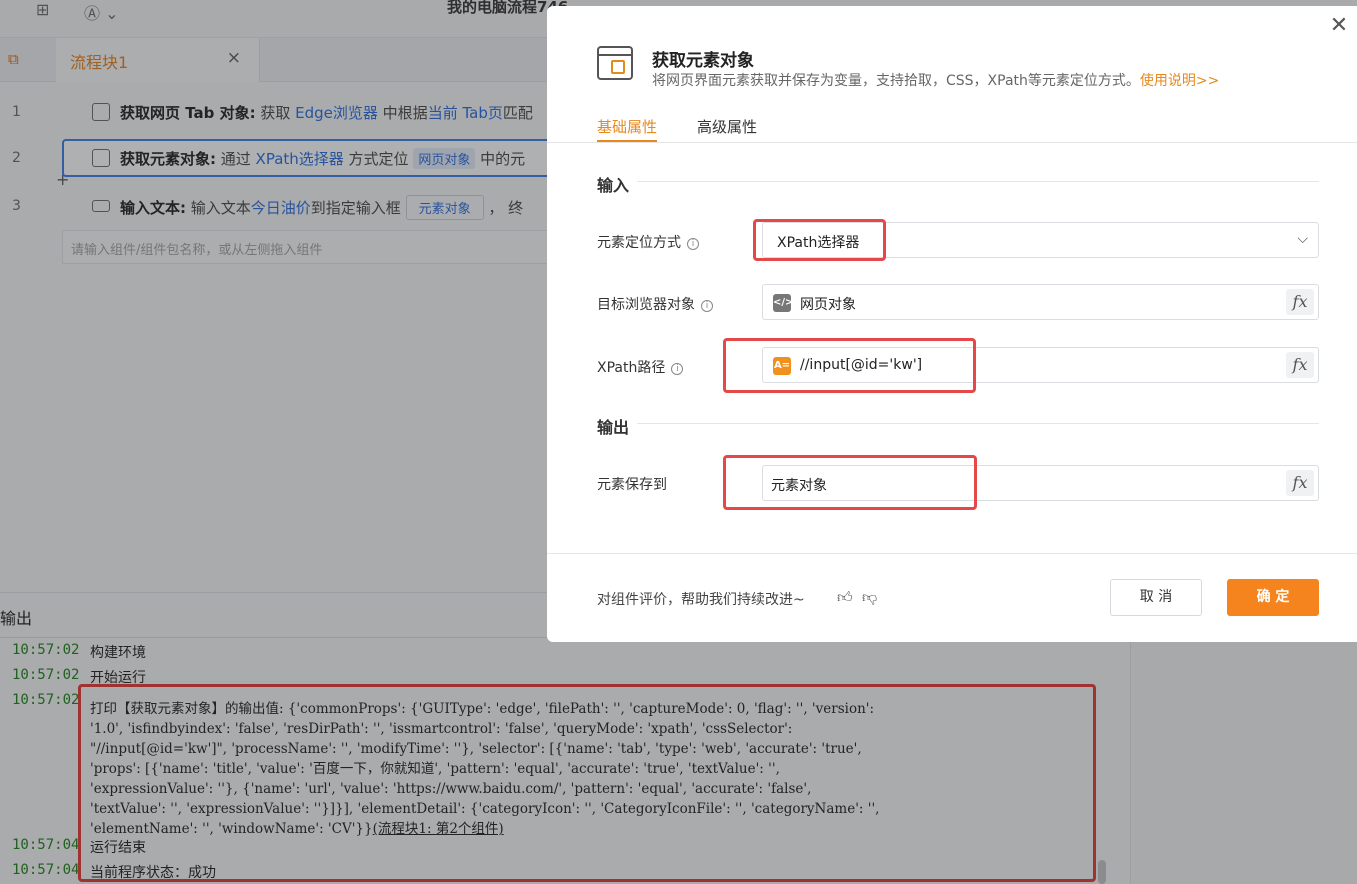 The image size is (1357, 884). Describe the element at coordinates (627, 126) in the screenshot. I see `tab-basic: 基础属性` at that location.